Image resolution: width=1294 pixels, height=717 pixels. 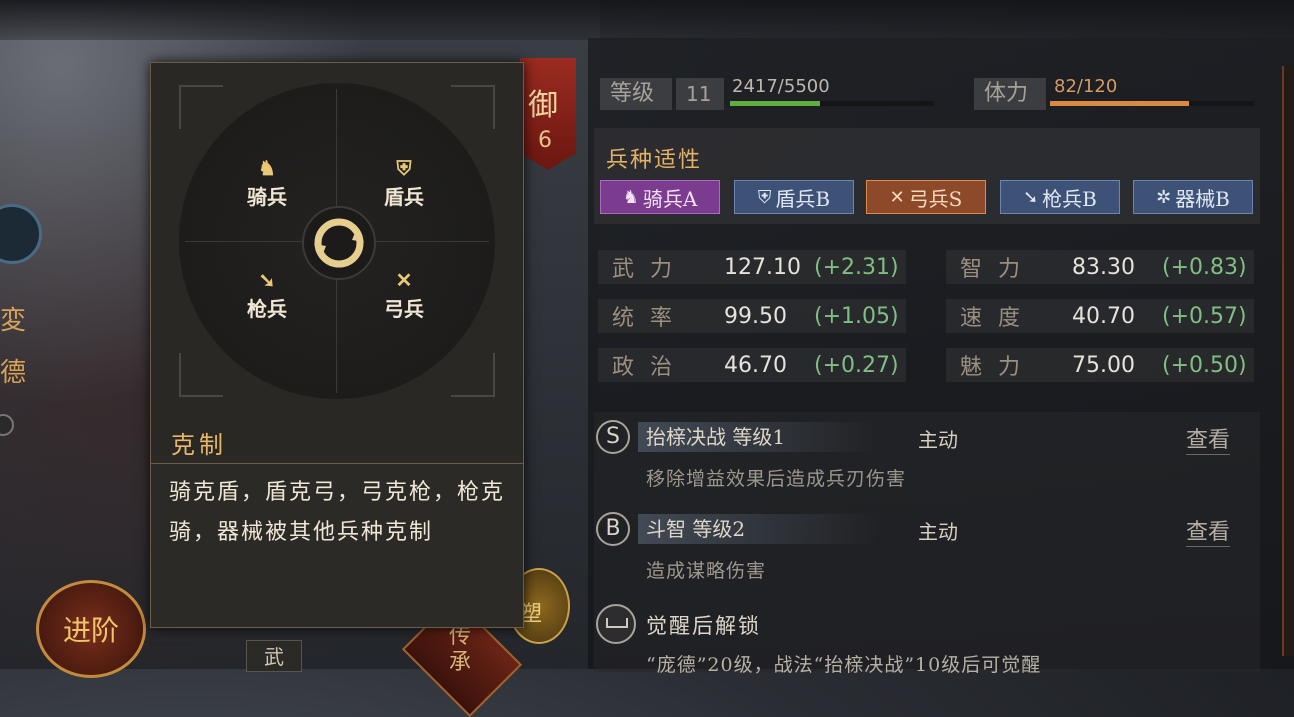 I want to click on stat-value: 40.70, so click(x=1103, y=316).